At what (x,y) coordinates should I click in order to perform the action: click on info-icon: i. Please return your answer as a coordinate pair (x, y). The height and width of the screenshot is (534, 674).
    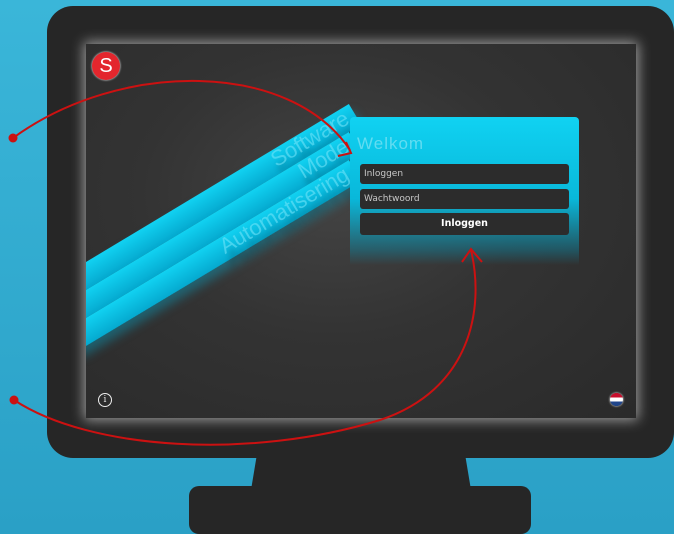
    Looking at the image, I should click on (105, 400).